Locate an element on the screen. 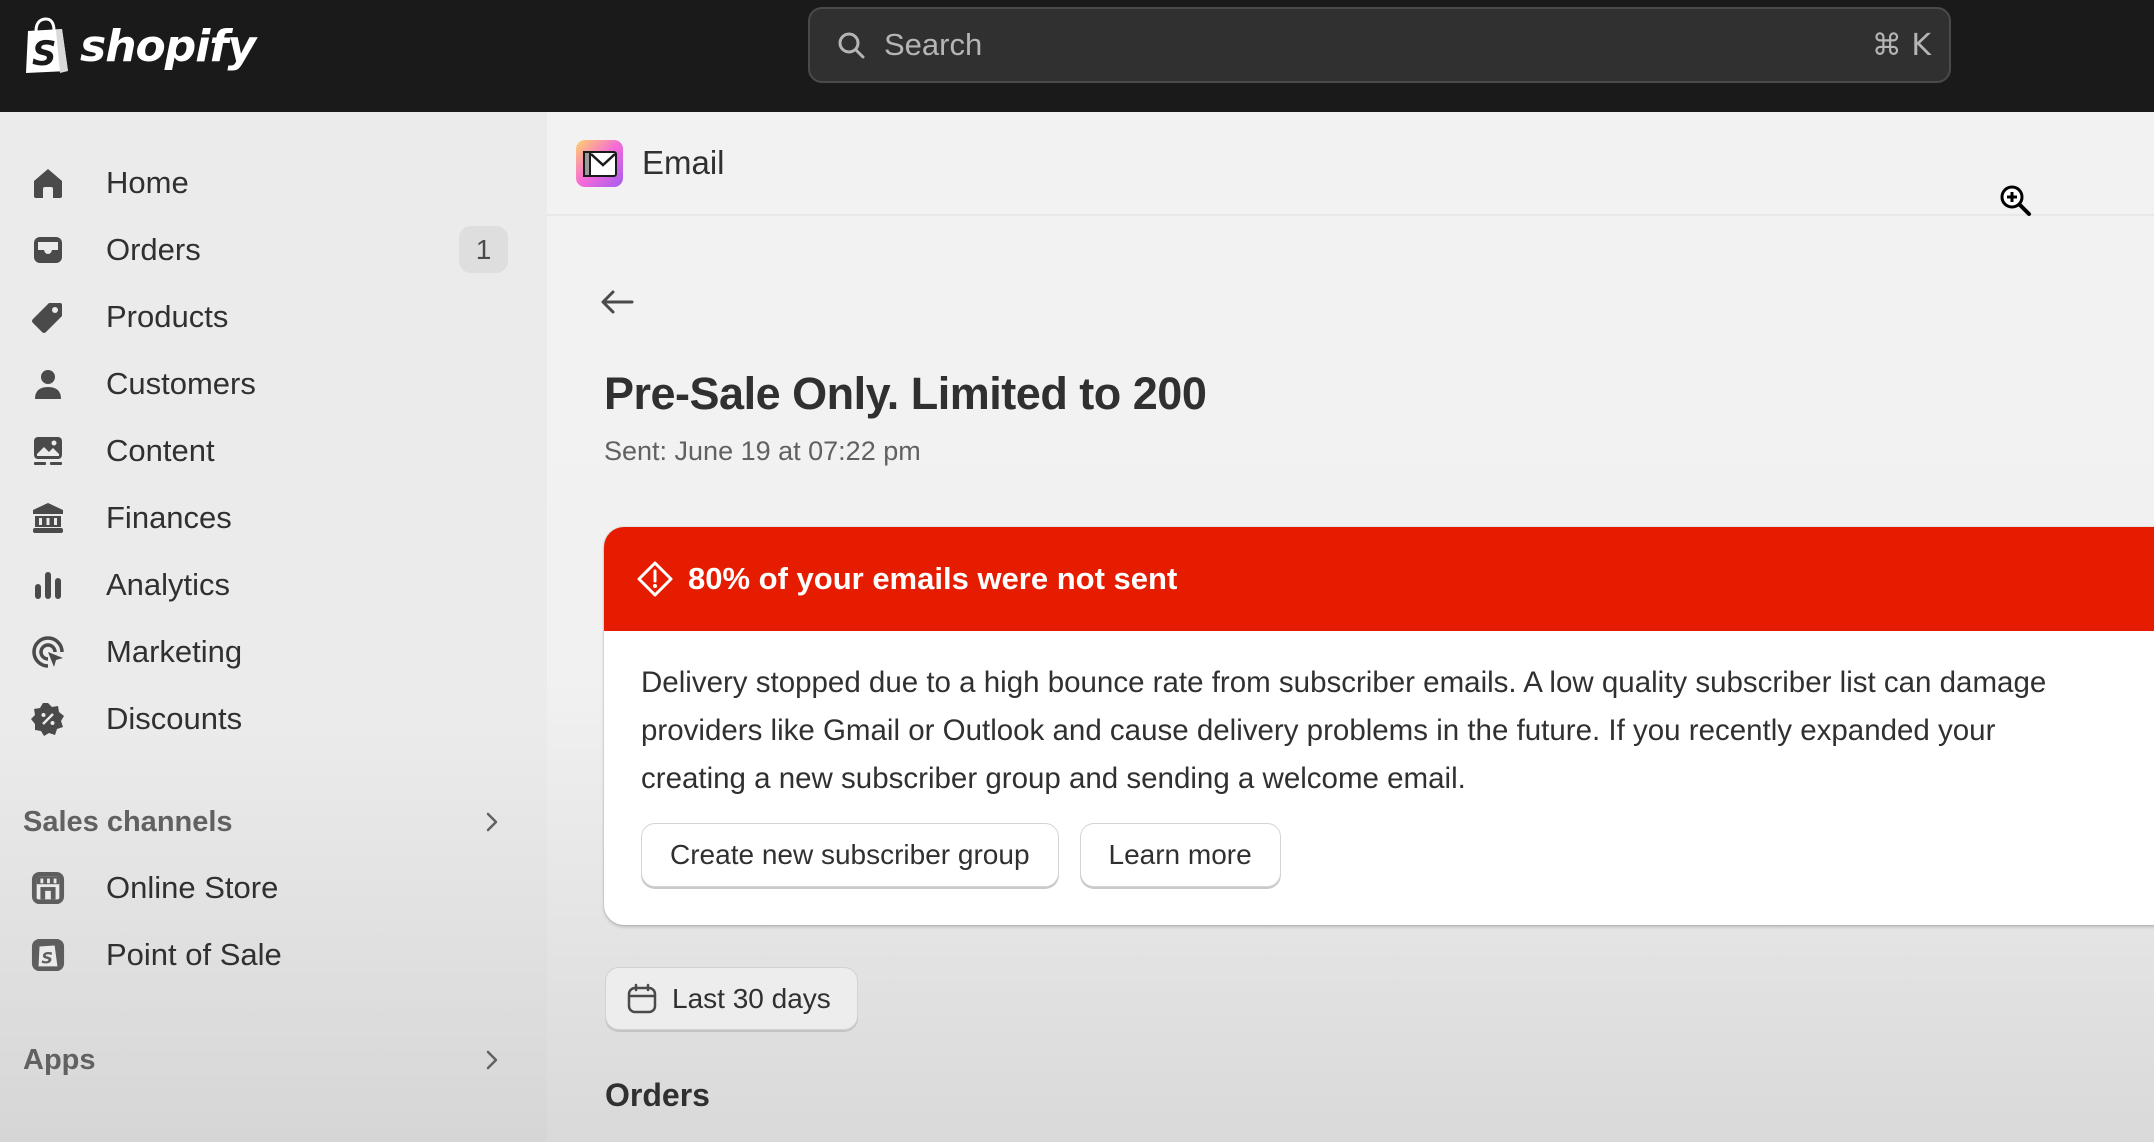 Image resolution: width=2154 pixels, height=1142 pixels. shopify-bag-icon: S is located at coordinates (47, 45).